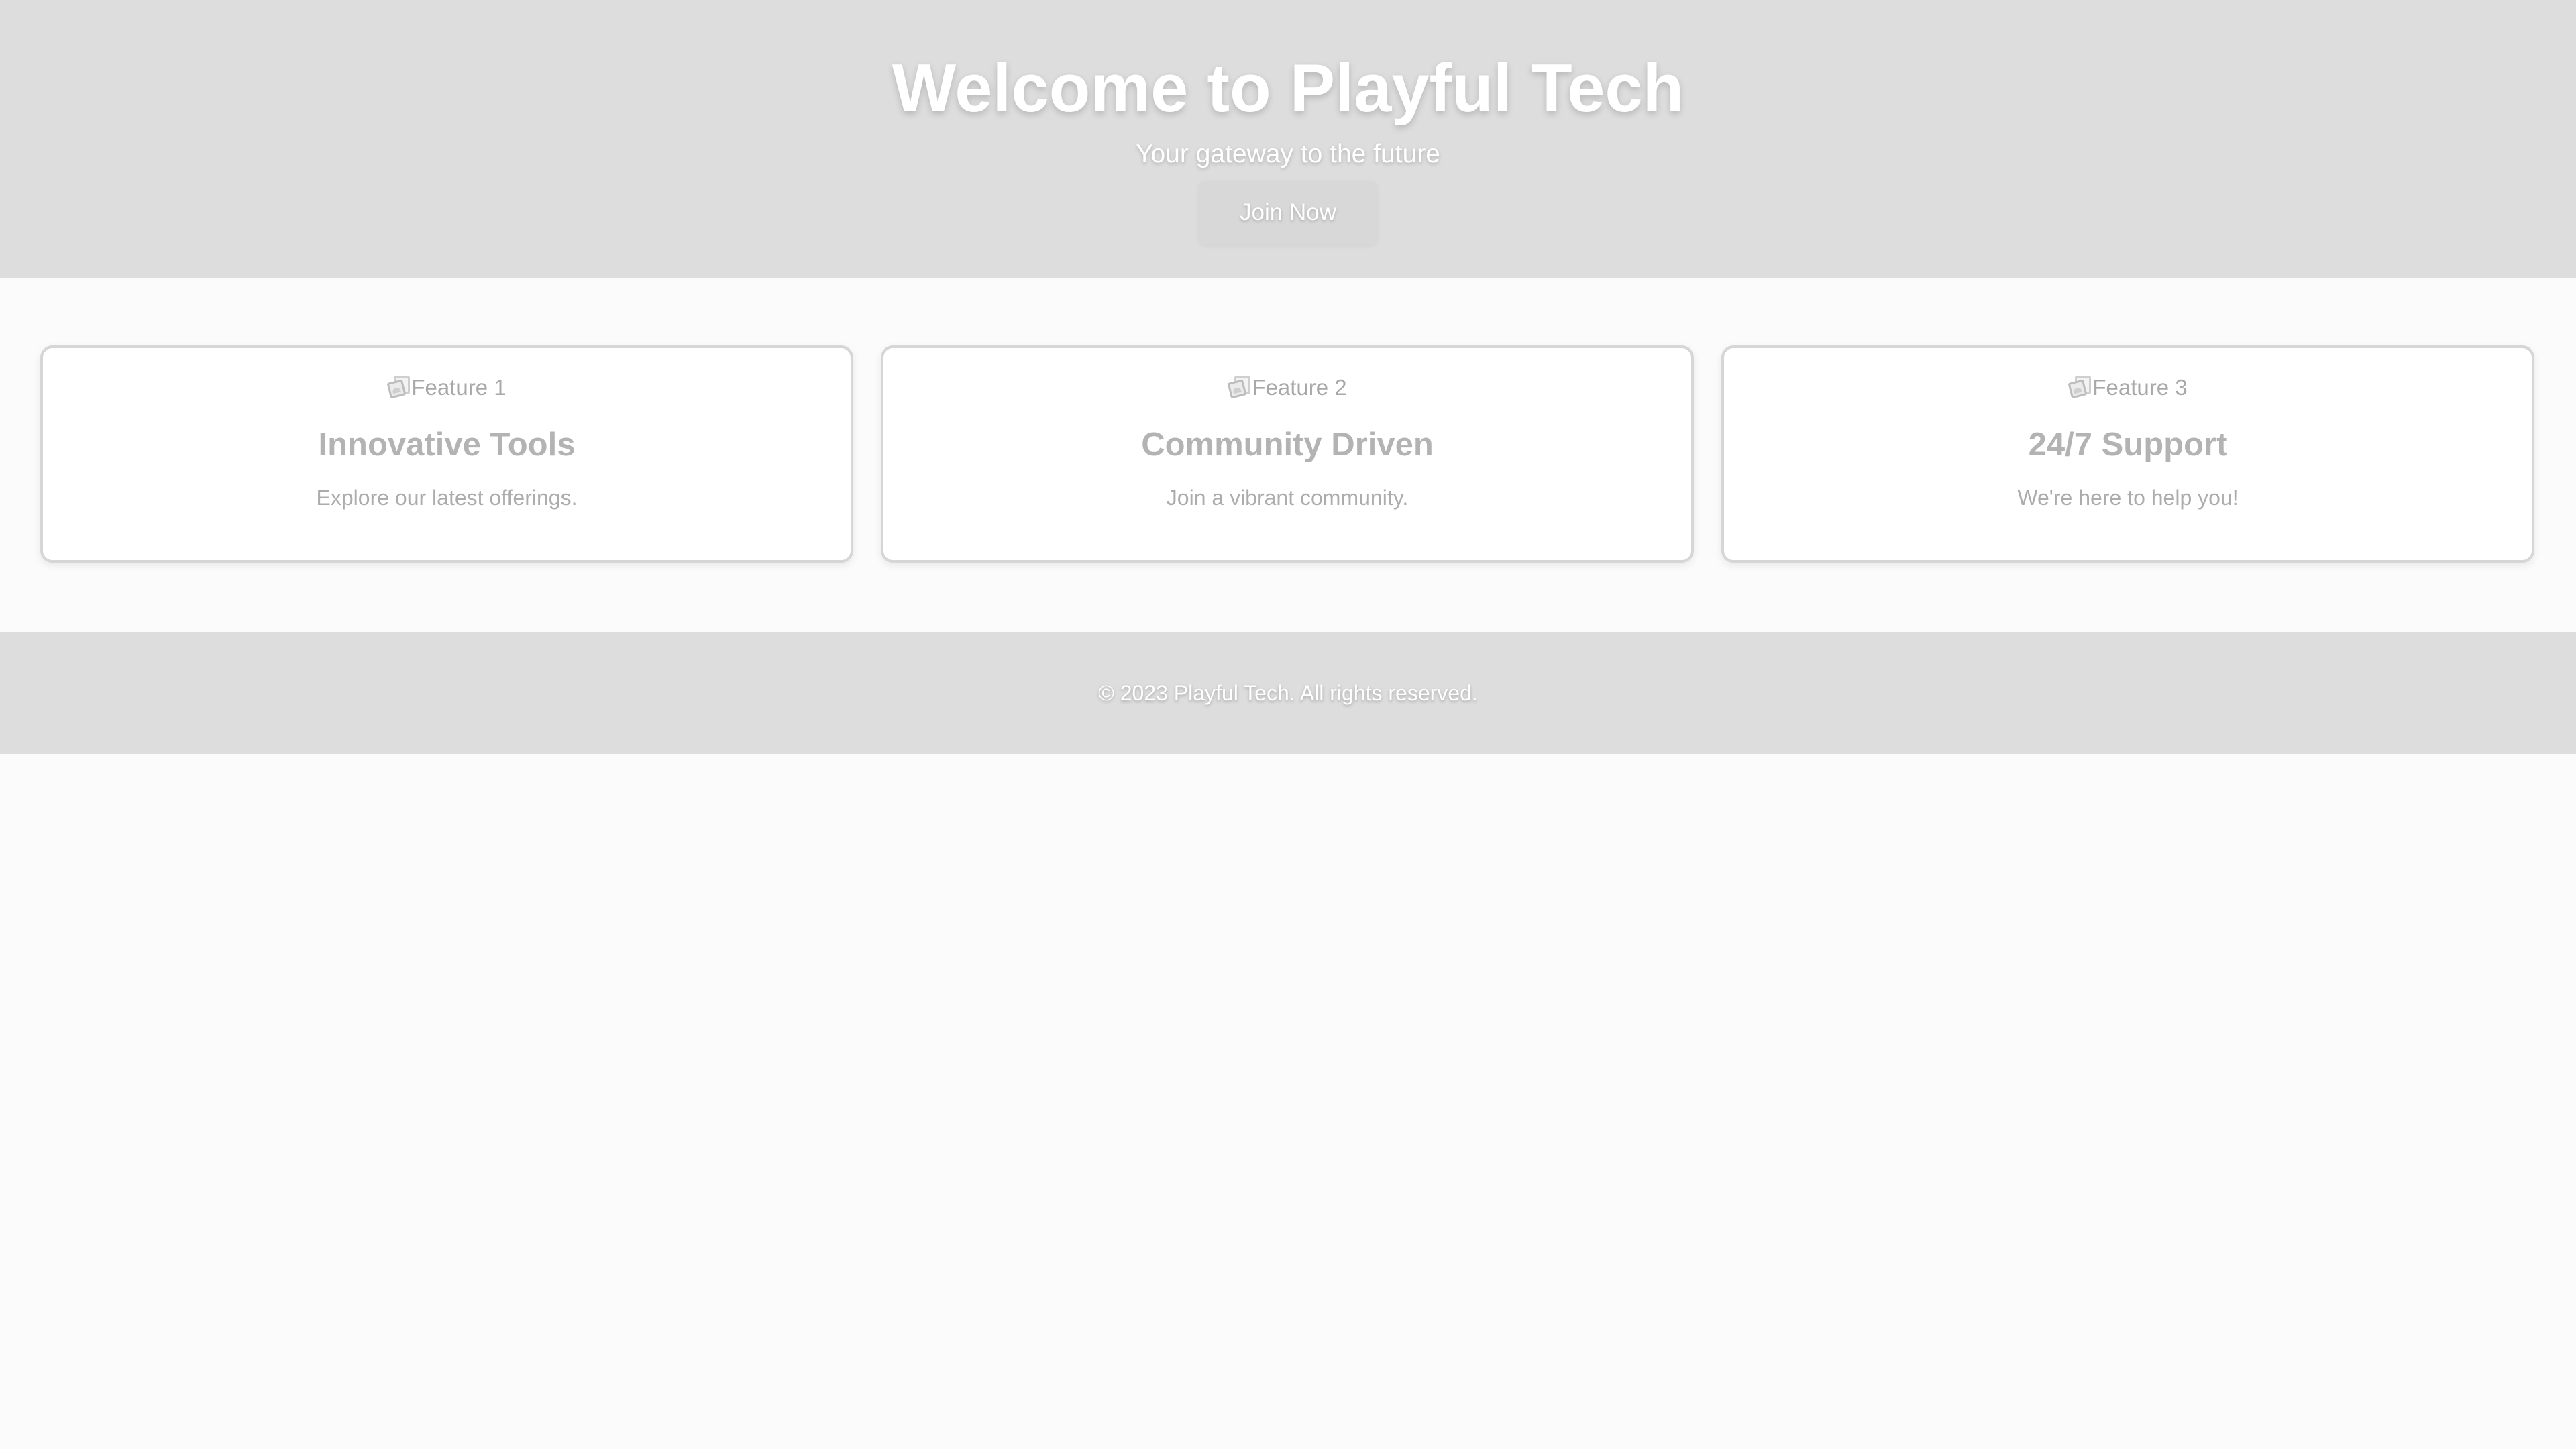 The height and width of the screenshot is (1449, 2576). I want to click on feature-image-alt: Feature 3, so click(2140, 387).